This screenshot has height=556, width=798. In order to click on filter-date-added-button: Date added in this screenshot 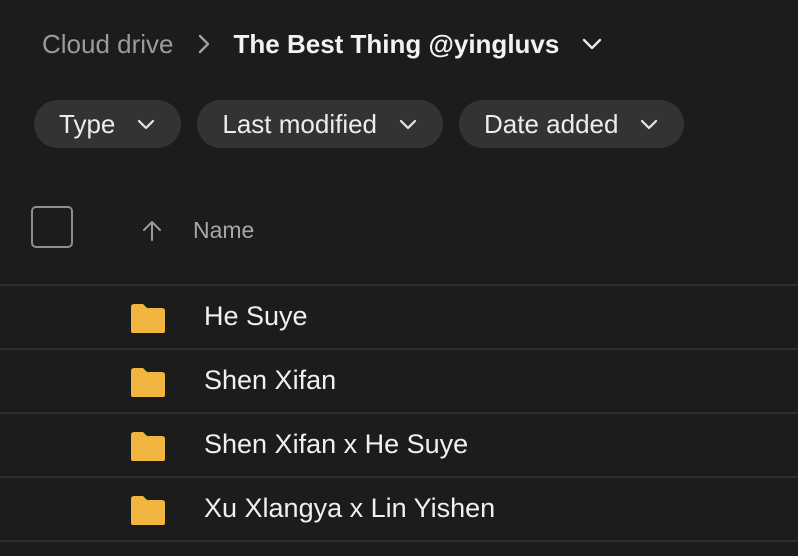, I will do `click(572, 124)`.